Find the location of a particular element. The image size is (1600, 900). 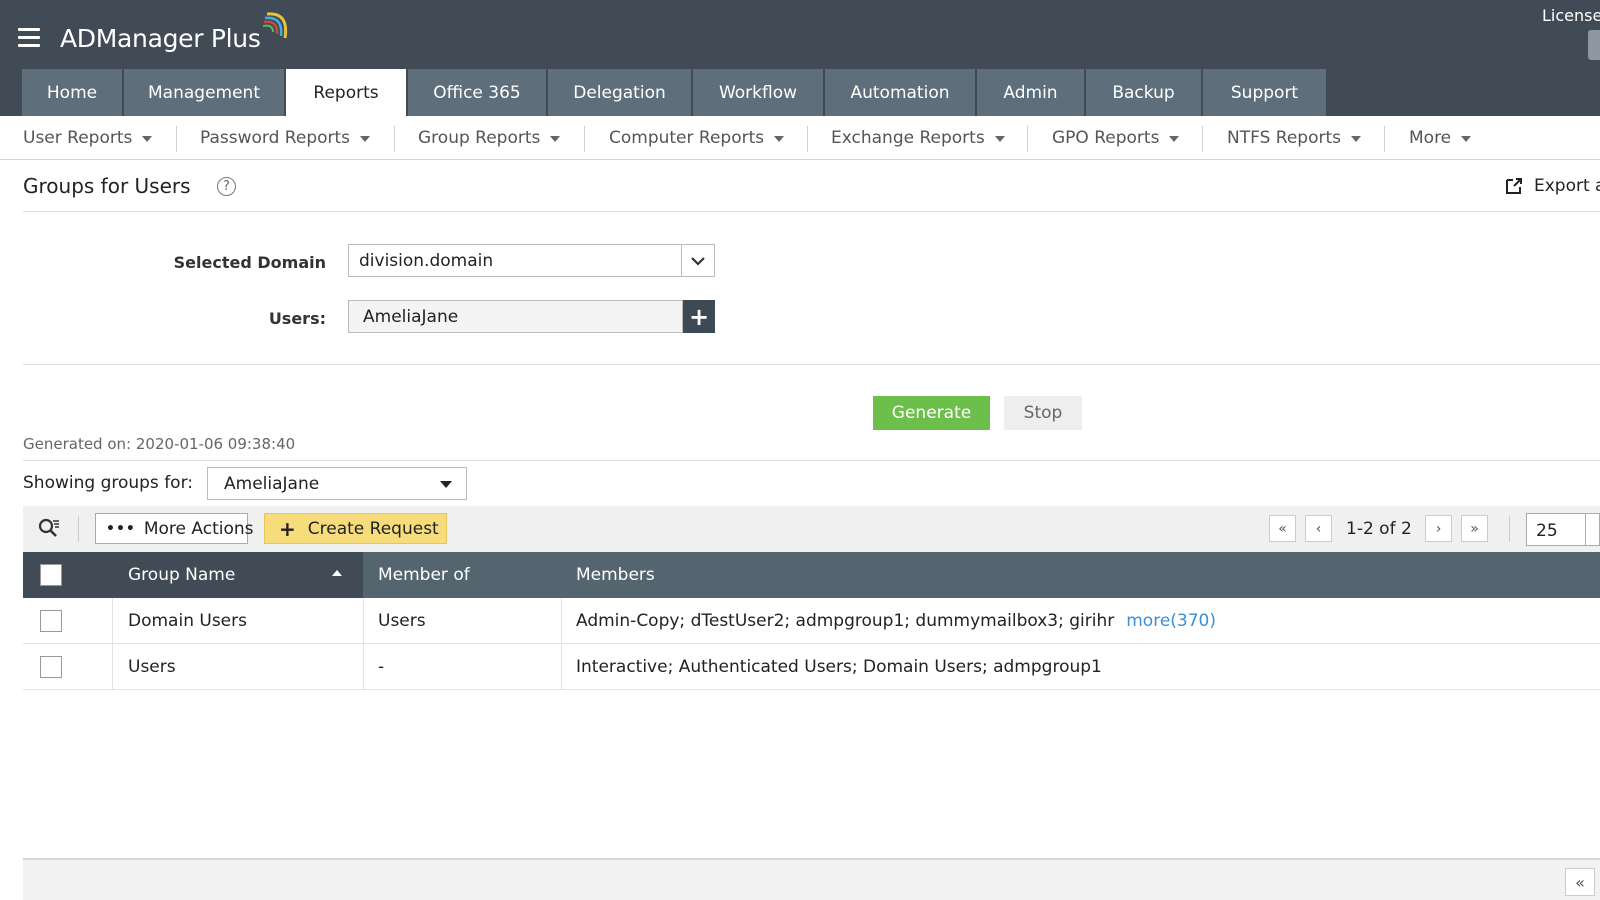

sort-asc-icon is located at coordinates (337, 573).